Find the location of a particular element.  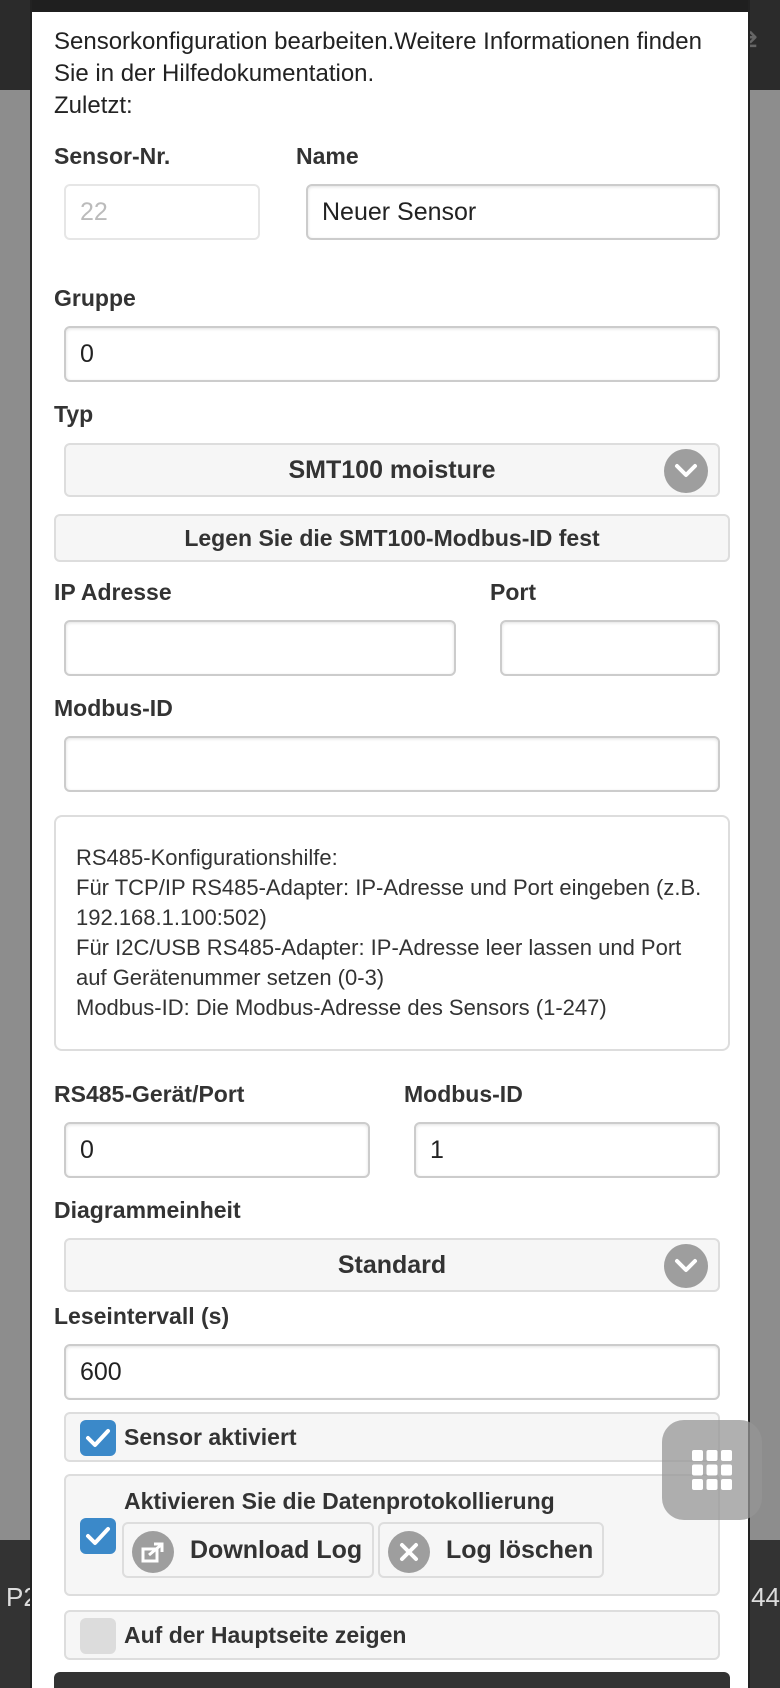

dialog-titlebar is located at coordinates (390, 6).